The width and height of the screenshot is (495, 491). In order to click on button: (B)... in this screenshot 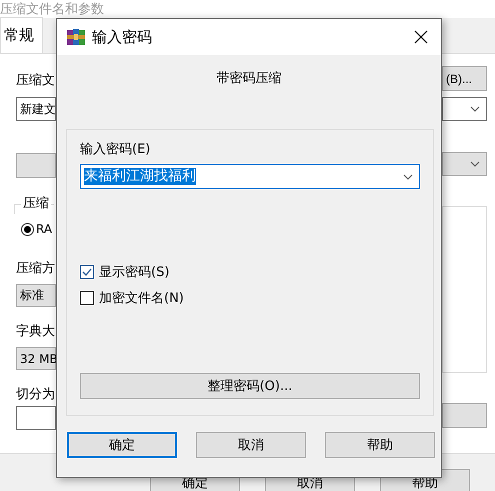, I will do `click(464, 78)`.